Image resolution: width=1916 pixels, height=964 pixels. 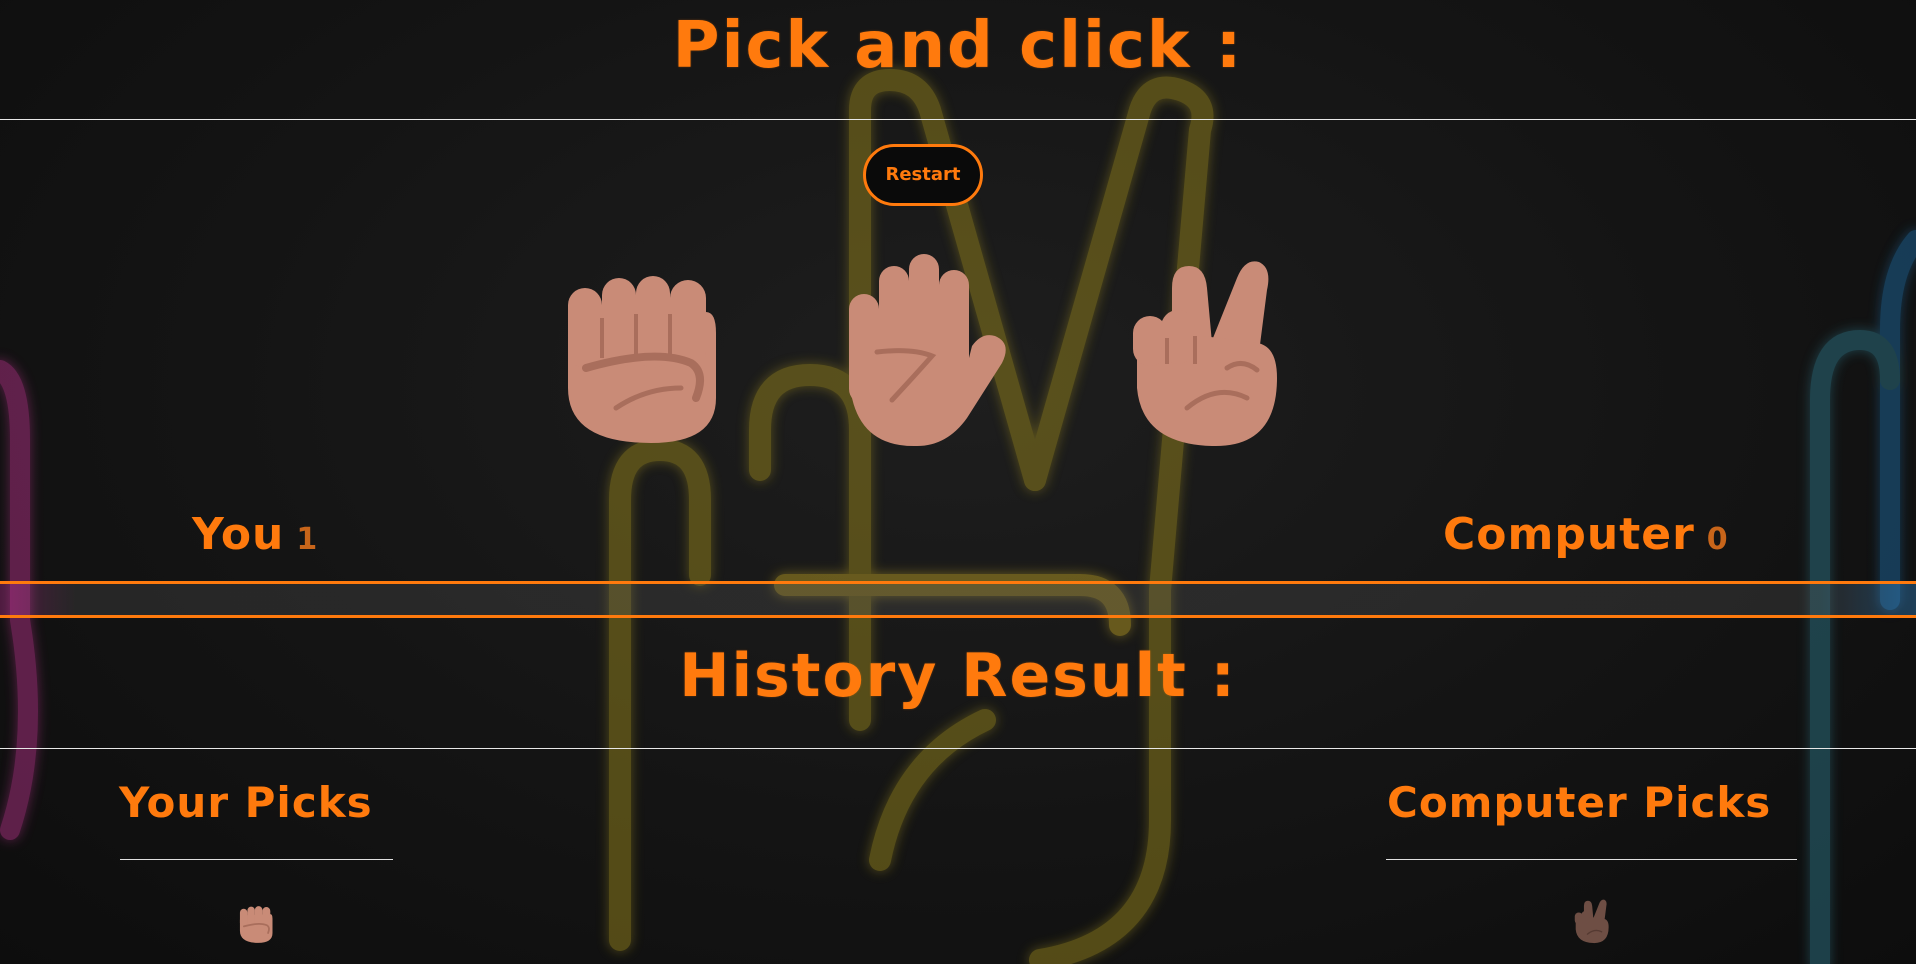 What do you see at coordinates (238, 534) in the screenshot?
I see `player-score-label: You` at bounding box center [238, 534].